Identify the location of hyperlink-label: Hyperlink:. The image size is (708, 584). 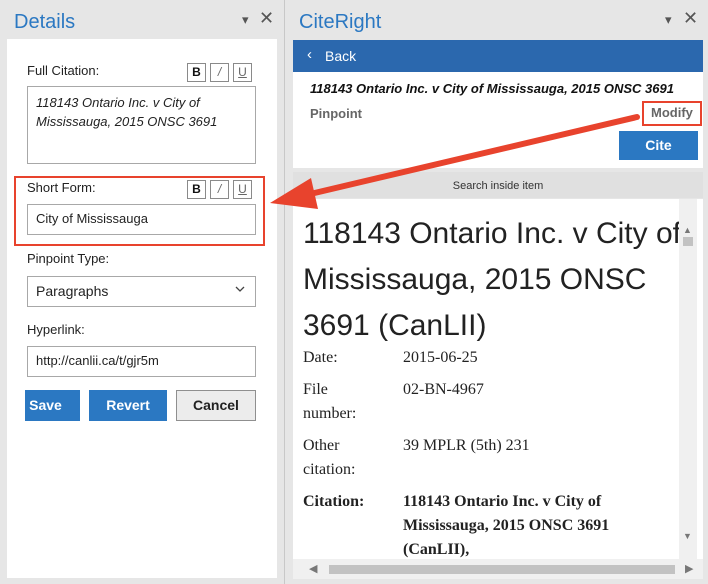
(56, 329).